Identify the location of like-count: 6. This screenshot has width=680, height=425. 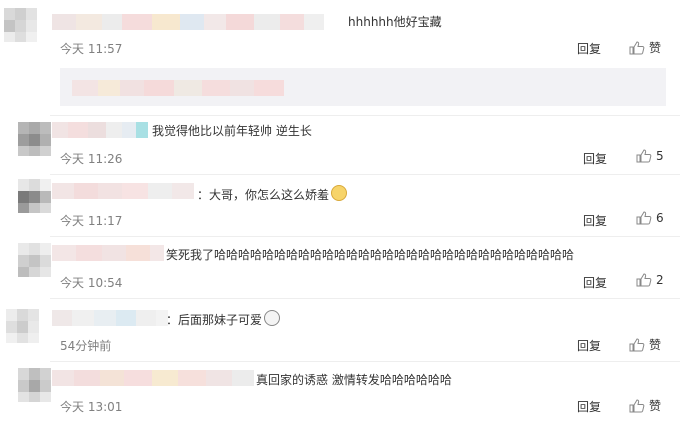
(660, 218).